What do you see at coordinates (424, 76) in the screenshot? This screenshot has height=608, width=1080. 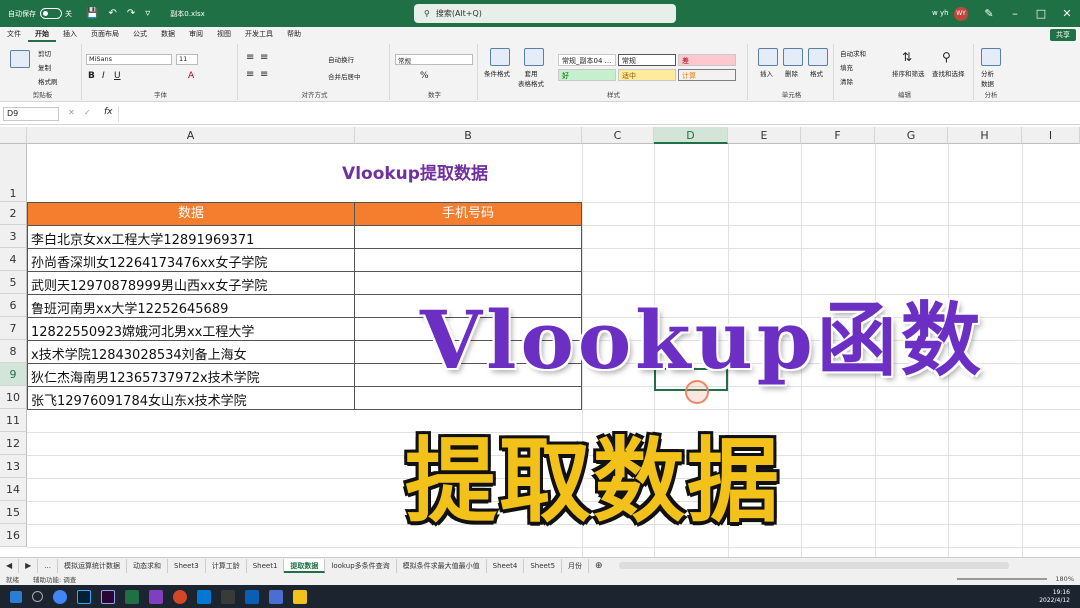 I see `percent-icon: %` at bounding box center [424, 76].